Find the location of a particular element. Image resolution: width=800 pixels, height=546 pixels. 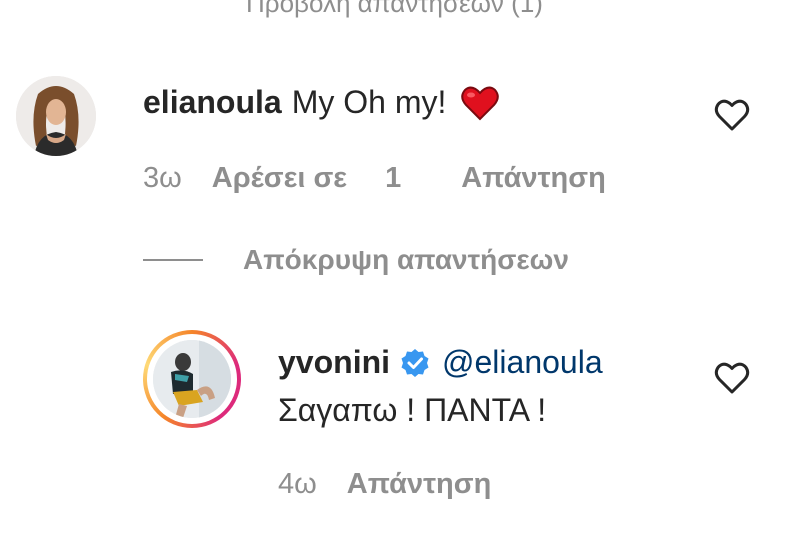

reply-text: Σαγαπω ! ΠΑΝΤΑ ! is located at coordinates (412, 410).